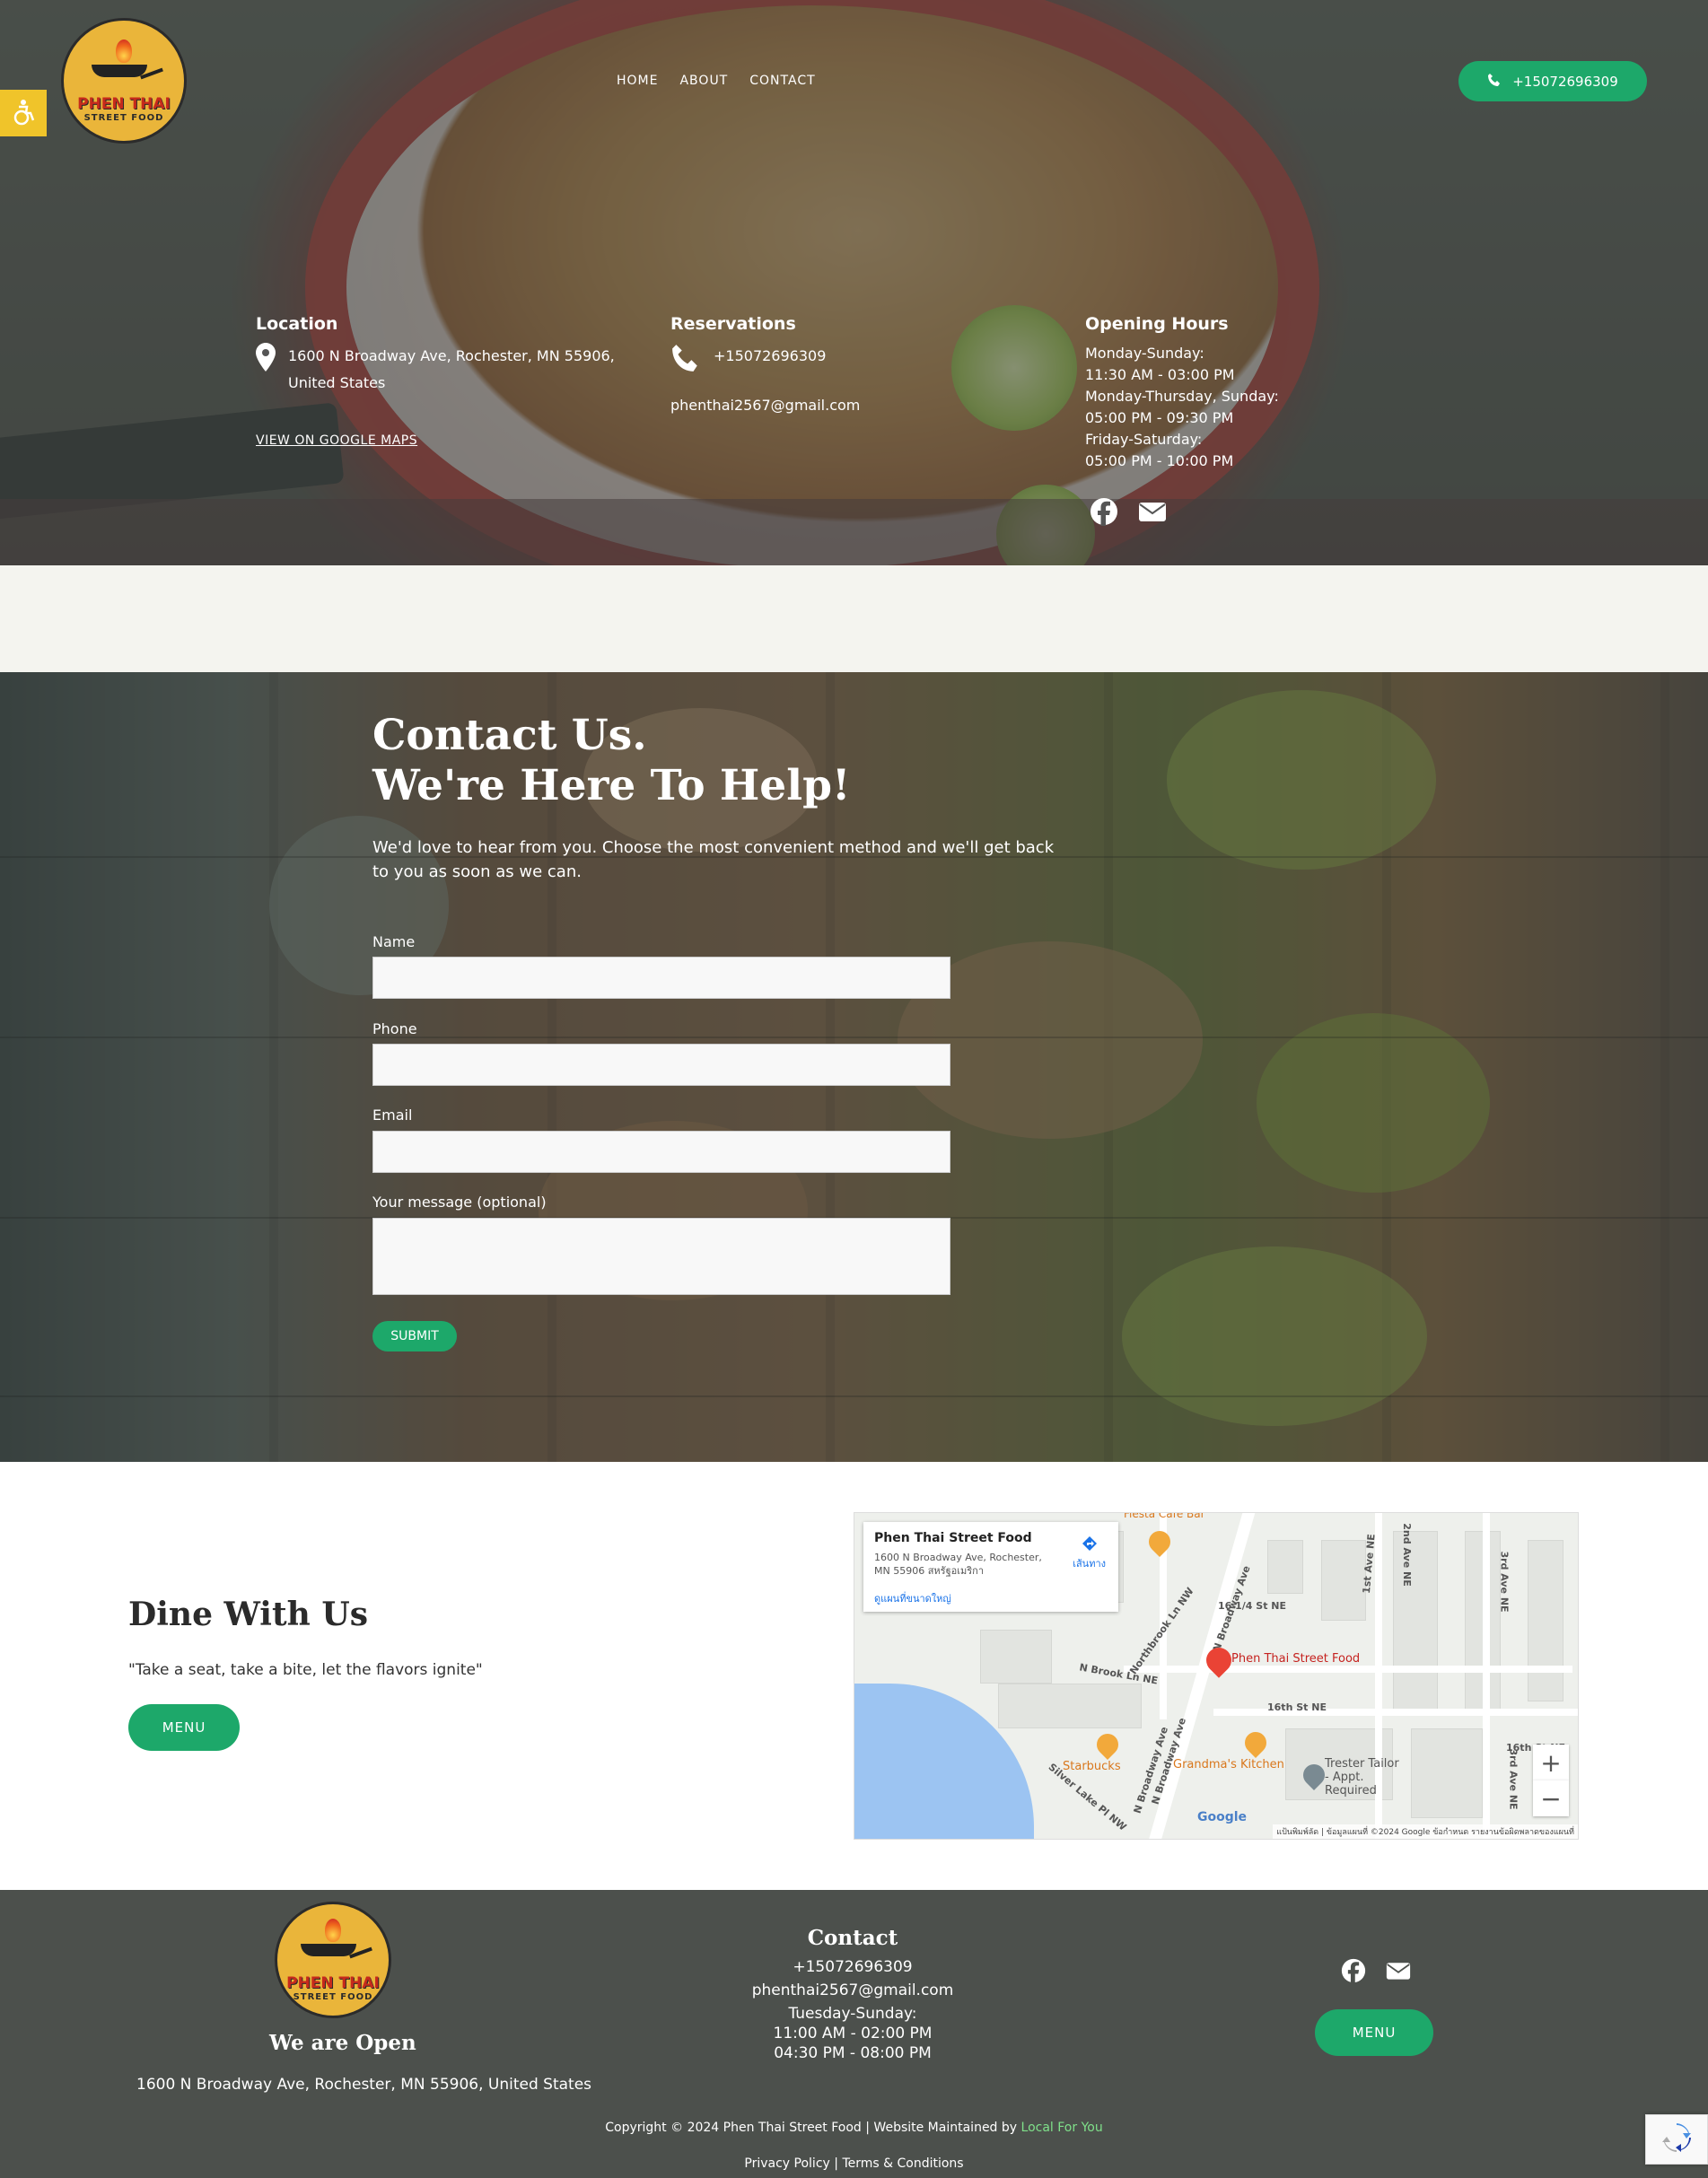  What do you see at coordinates (1062, 2128) in the screenshot?
I see `maintainer-link: Local For You` at bounding box center [1062, 2128].